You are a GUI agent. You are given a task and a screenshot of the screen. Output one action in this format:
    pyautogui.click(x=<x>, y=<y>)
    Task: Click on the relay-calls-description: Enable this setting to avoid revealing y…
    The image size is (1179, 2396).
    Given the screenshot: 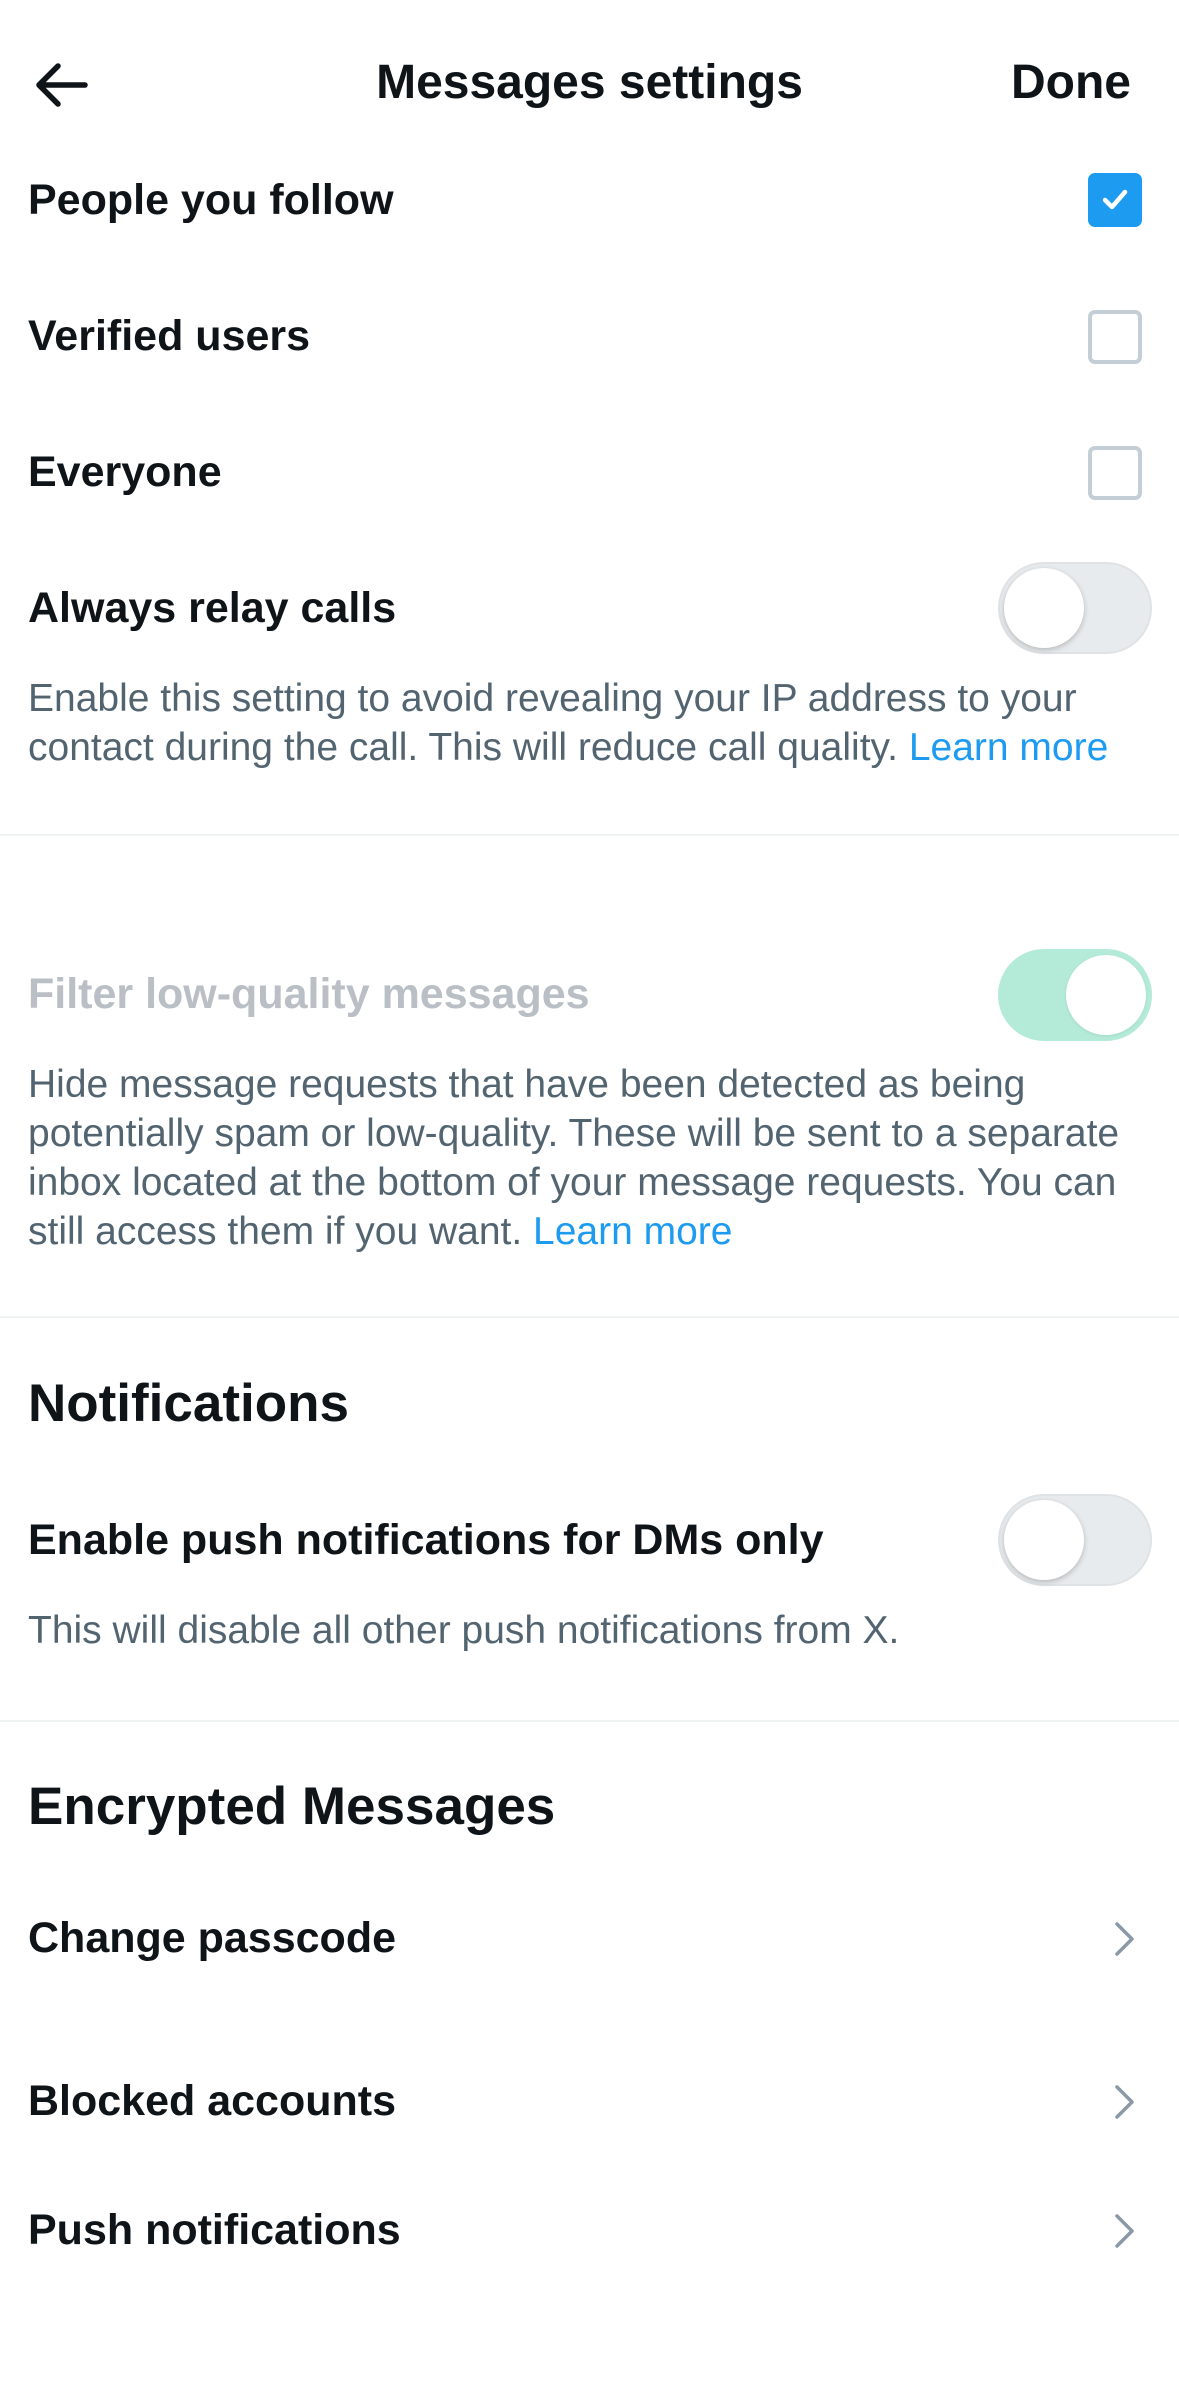 What is the action you would take?
    pyautogui.click(x=588, y=723)
    